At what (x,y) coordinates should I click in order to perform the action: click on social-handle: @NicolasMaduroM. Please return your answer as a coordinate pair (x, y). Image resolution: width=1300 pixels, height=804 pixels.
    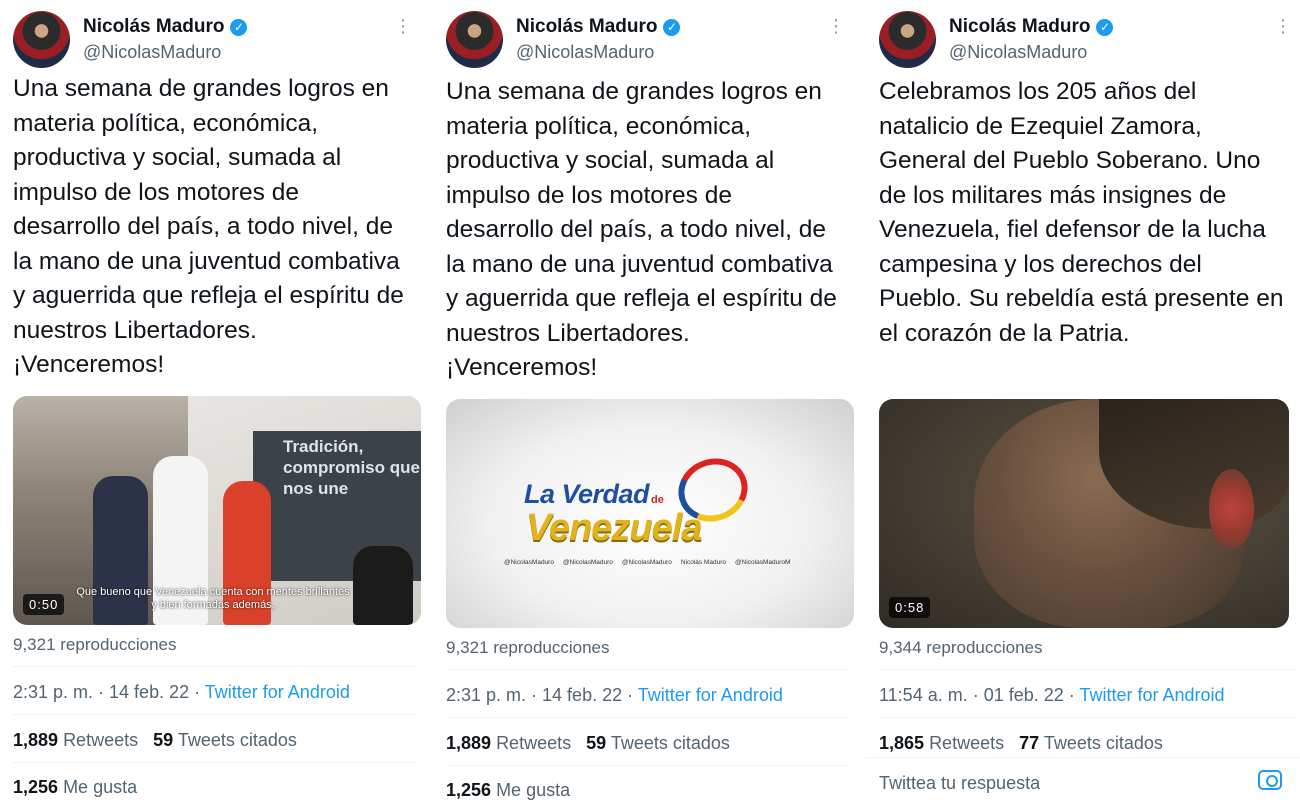
    Looking at the image, I should click on (763, 562).